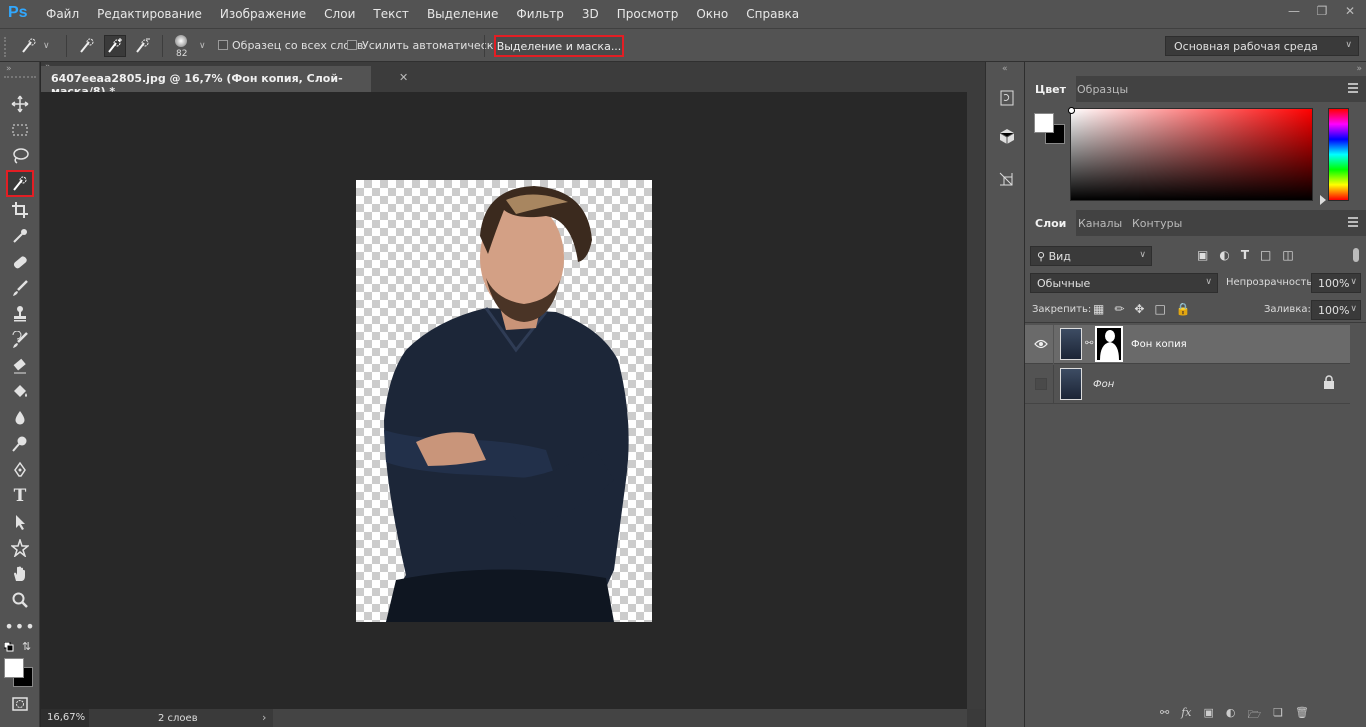 The image size is (1366, 727). Describe the element at coordinates (20, 236) in the screenshot. I see `eyedropper-tool-icon` at that location.